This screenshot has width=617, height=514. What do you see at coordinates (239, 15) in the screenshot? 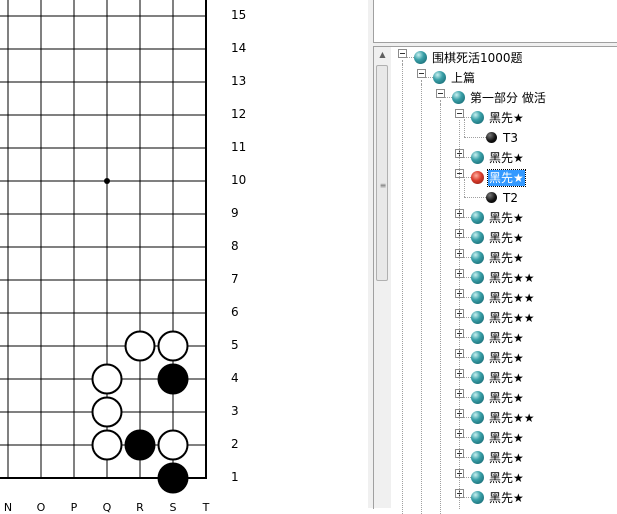
I see `row-number: 15` at bounding box center [239, 15].